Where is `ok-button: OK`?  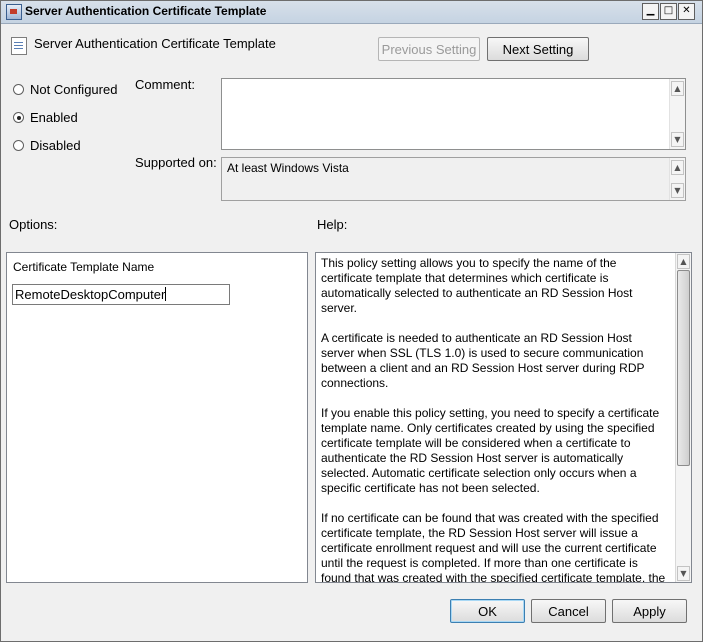 ok-button: OK is located at coordinates (487, 611).